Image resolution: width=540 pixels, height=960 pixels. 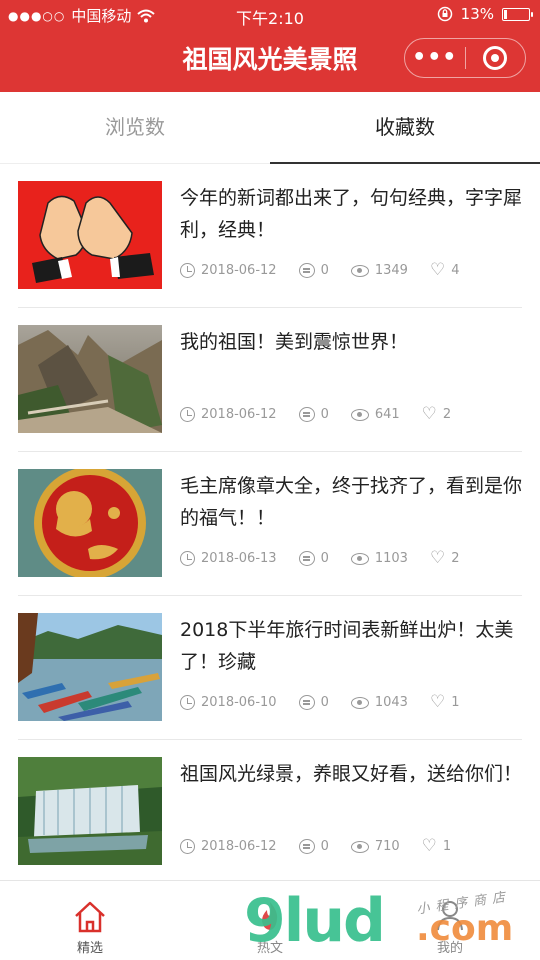 I want to click on article-meta: 2018-06-12 0 710 ♡ 1, so click(x=315, y=846).